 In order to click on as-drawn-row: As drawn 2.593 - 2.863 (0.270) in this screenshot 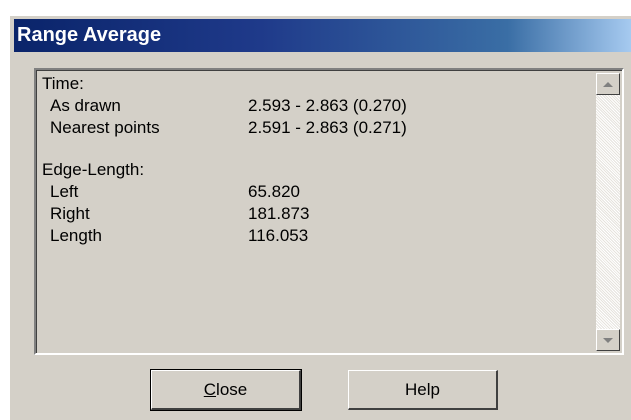, I will do `click(312, 106)`.